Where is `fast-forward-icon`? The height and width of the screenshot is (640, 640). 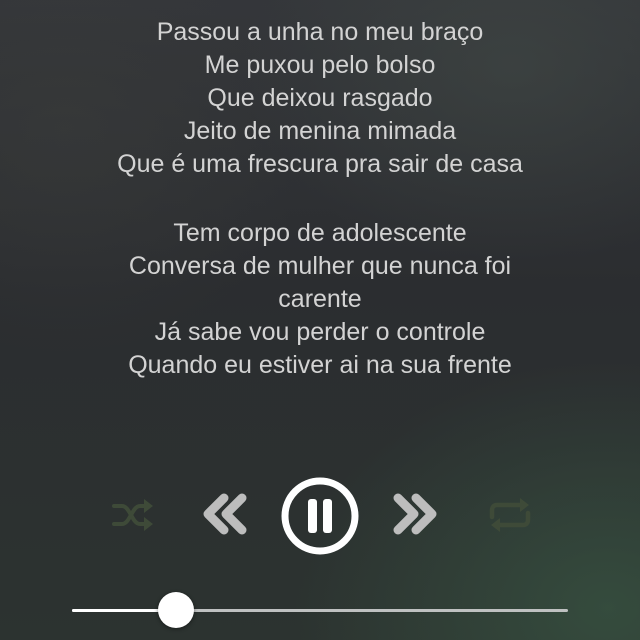 fast-forward-icon is located at coordinates (415, 514).